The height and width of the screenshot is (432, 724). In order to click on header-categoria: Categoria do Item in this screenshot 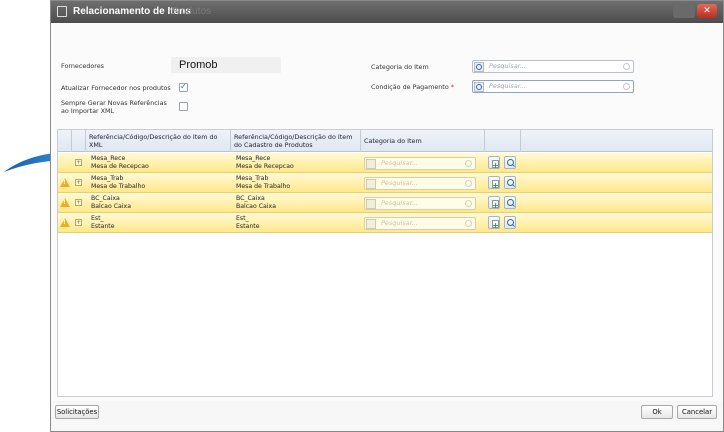, I will do `click(423, 141)`.